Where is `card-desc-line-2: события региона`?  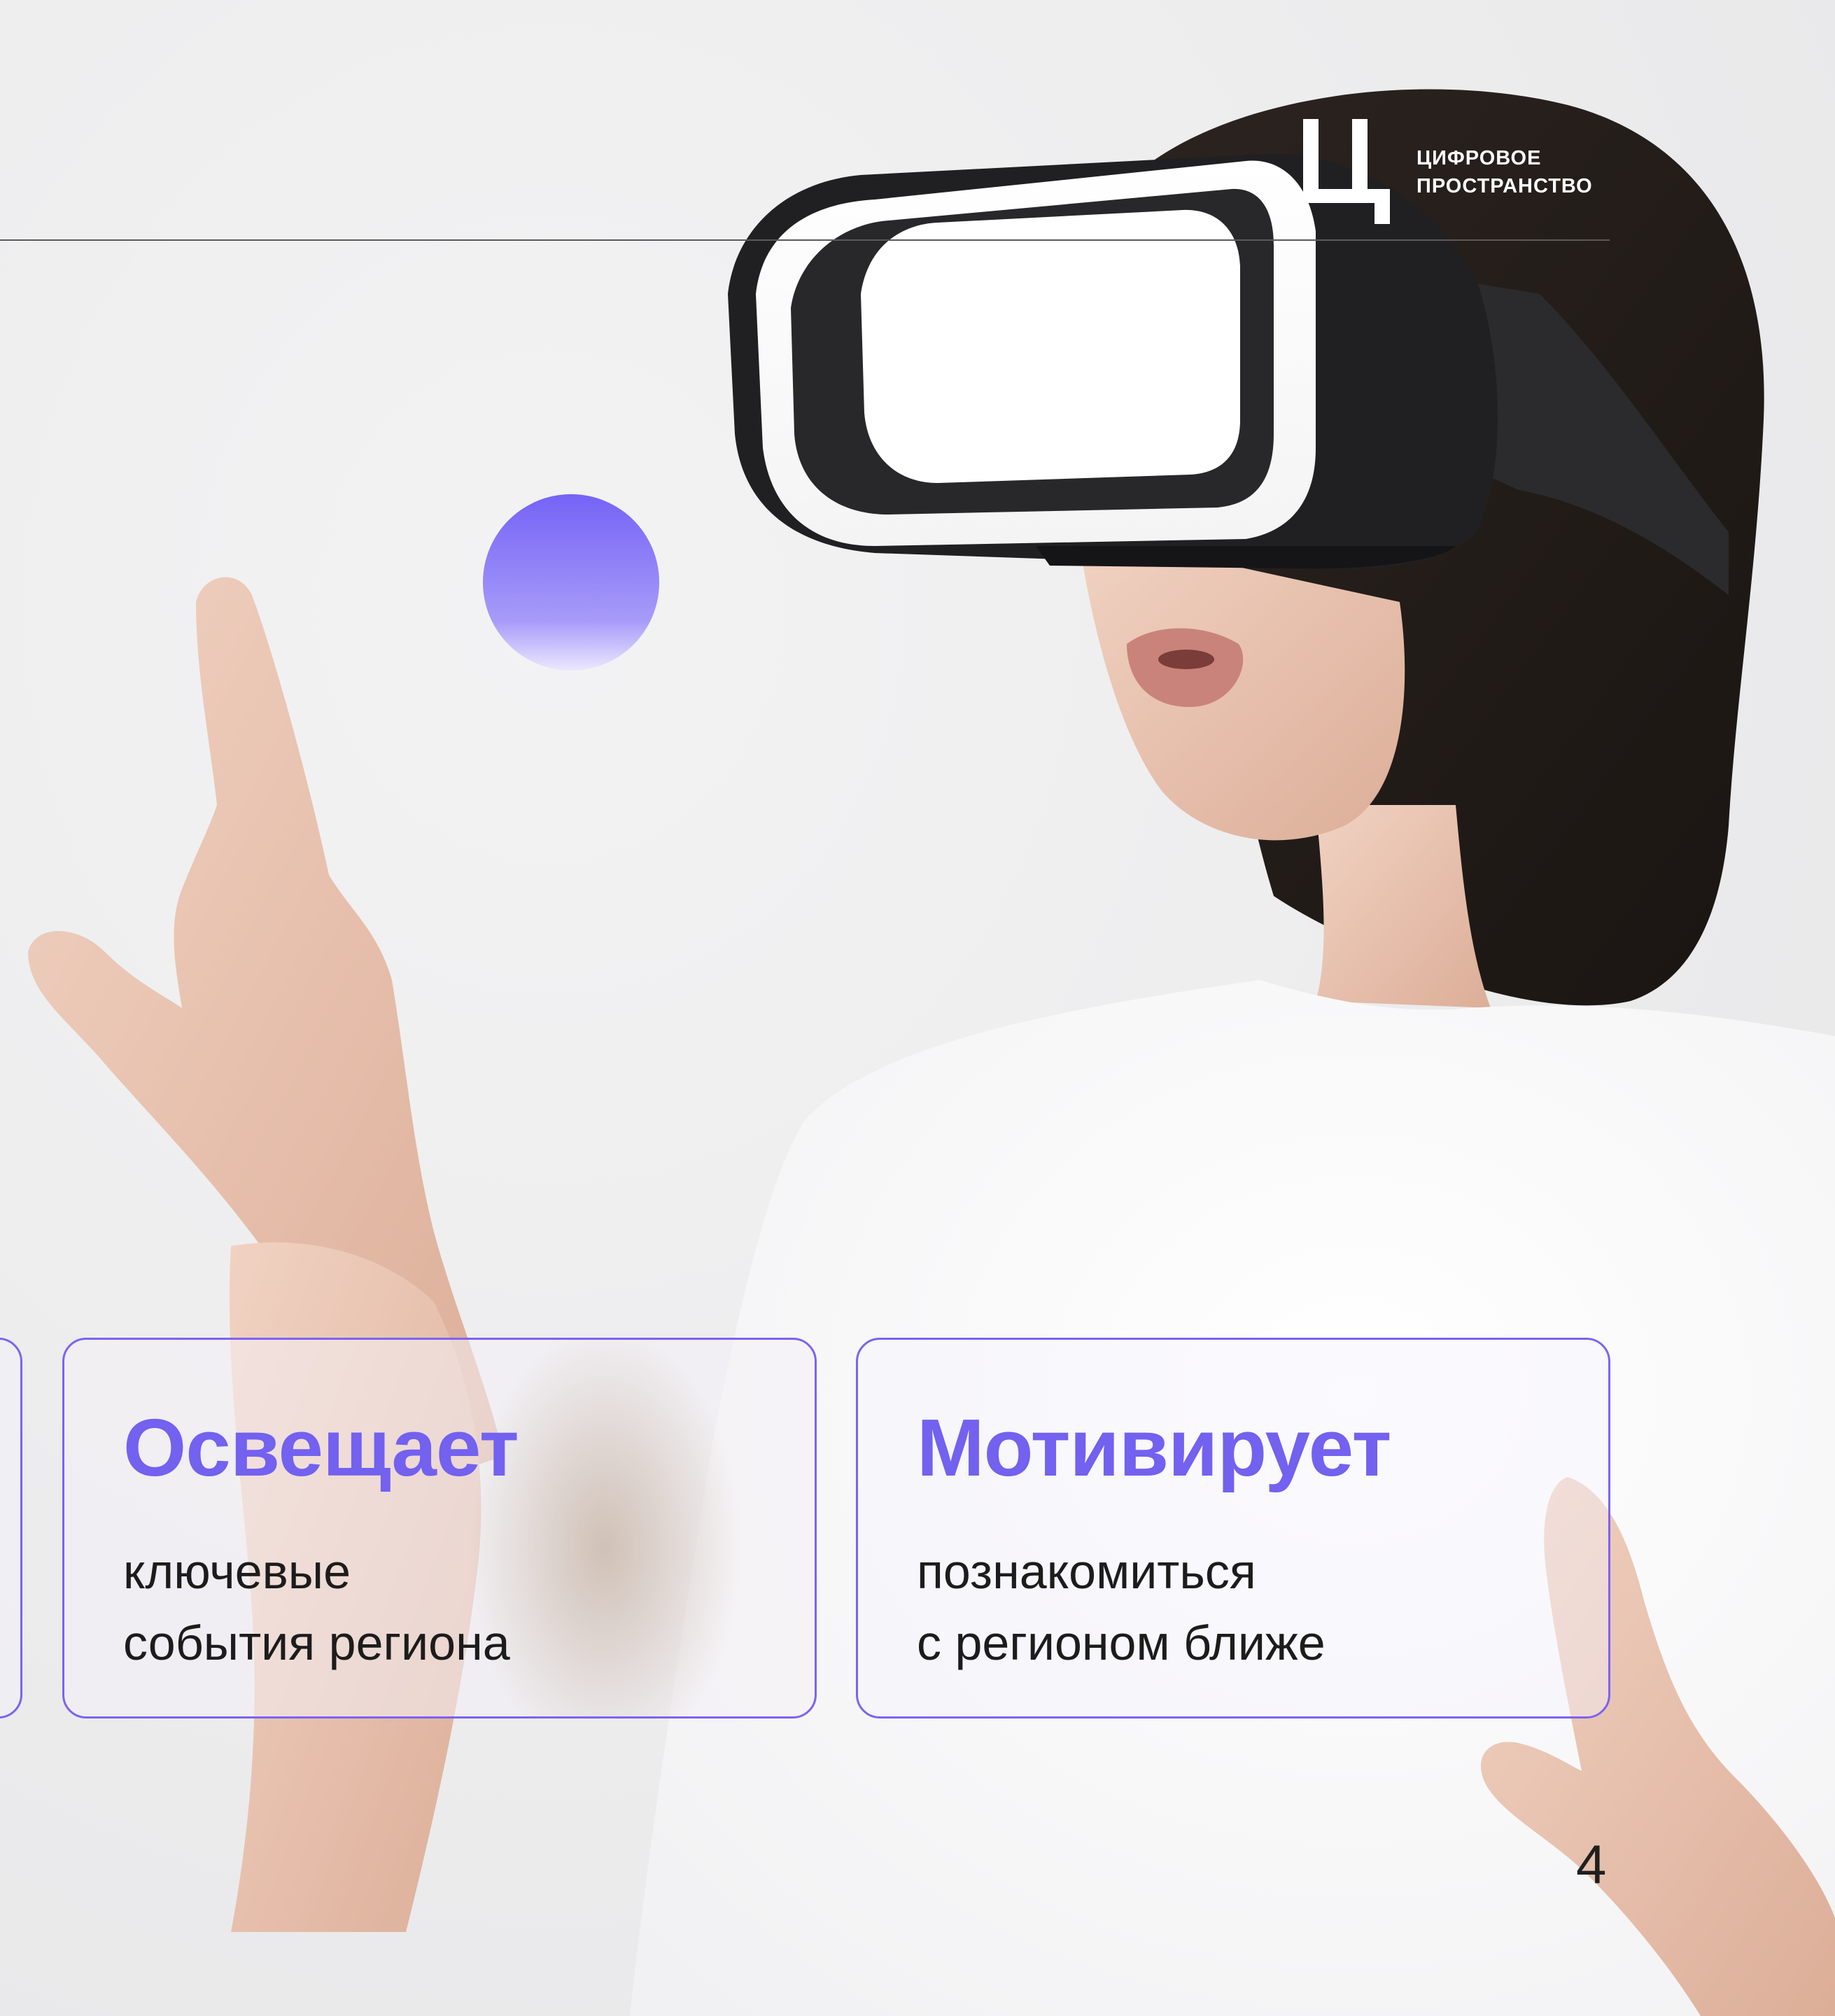 card-desc-line-2: события региона is located at coordinates (316, 1643).